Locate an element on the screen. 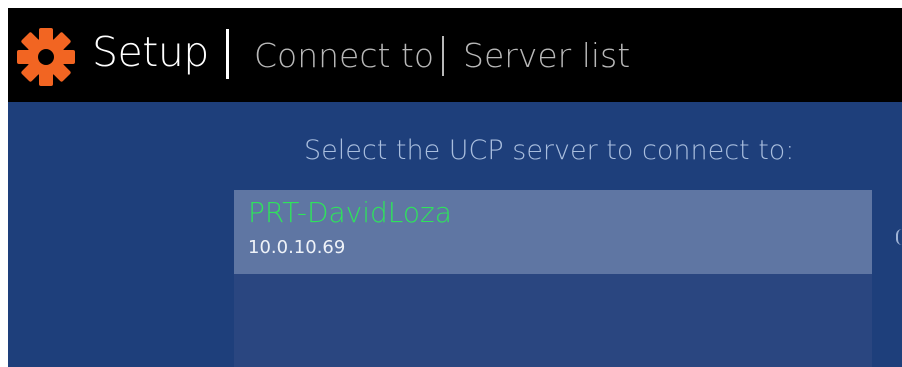 This screenshot has height=367, width=902. server-name: PRT-DavidLoza is located at coordinates (350, 212).